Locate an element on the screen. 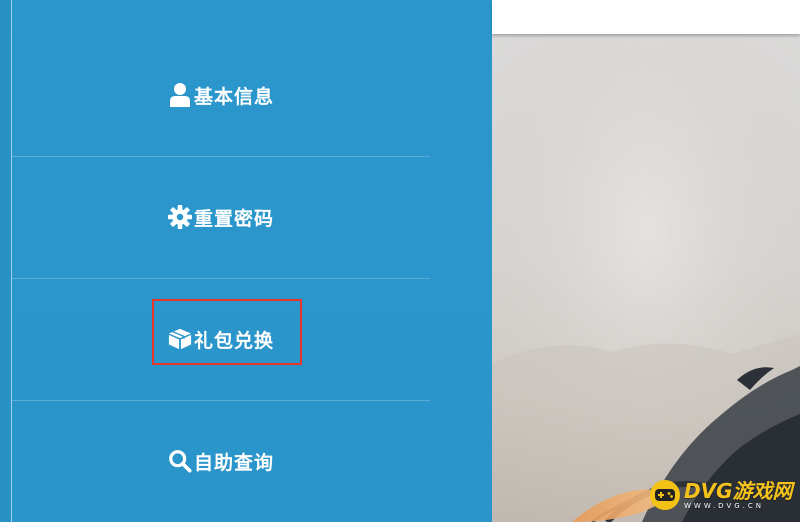  sidebar-top-strip is located at coordinates (246, 17).